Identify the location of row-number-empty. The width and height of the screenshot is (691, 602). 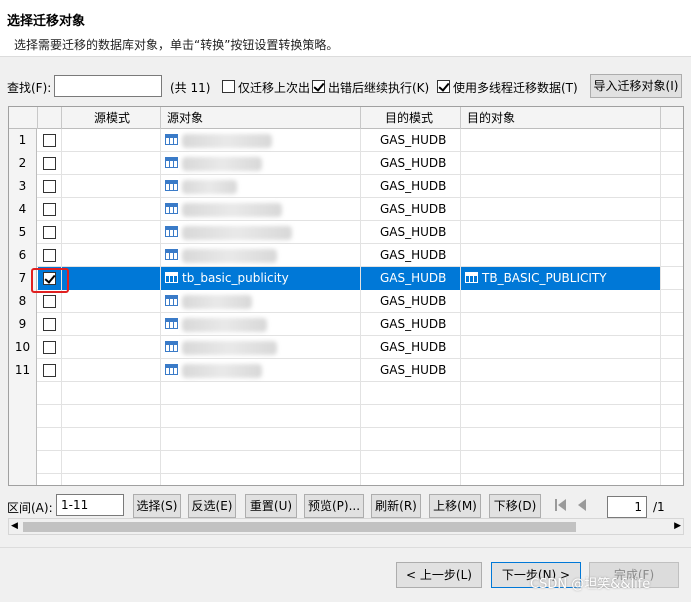
(23, 393).